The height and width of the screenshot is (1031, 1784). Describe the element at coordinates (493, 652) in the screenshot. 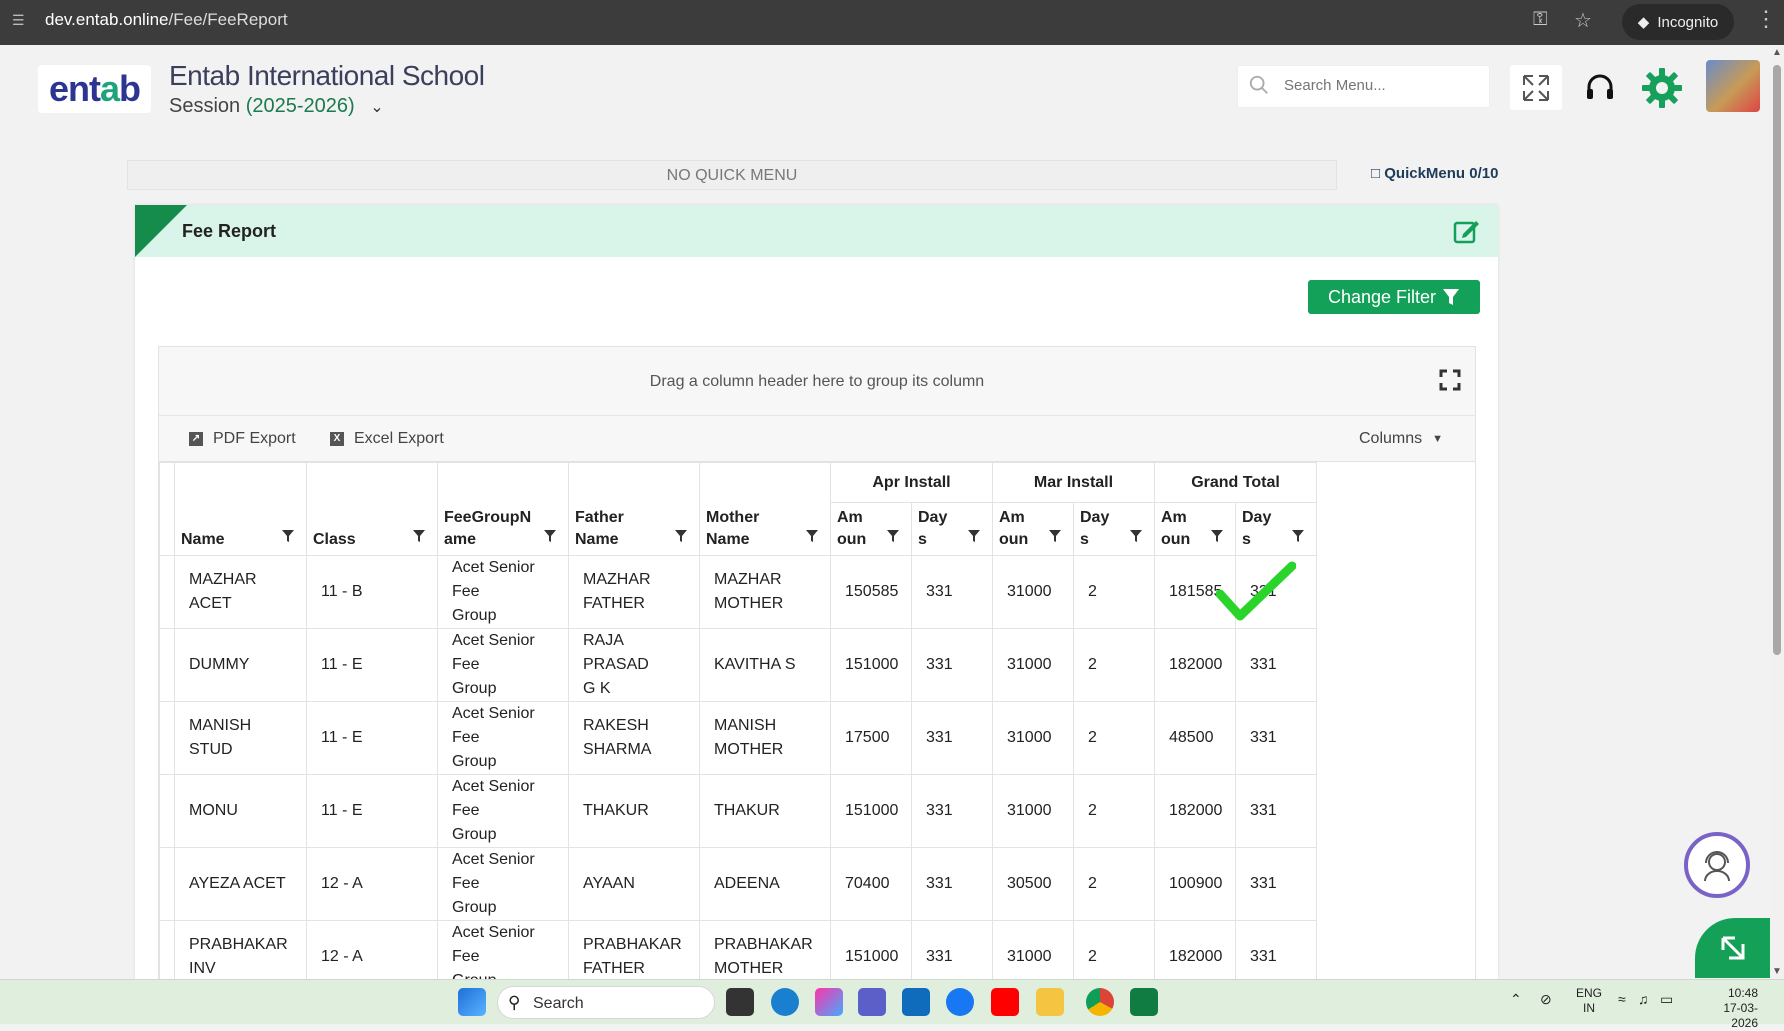

I see `cell-fee-line: Acet Senior Fee` at that location.